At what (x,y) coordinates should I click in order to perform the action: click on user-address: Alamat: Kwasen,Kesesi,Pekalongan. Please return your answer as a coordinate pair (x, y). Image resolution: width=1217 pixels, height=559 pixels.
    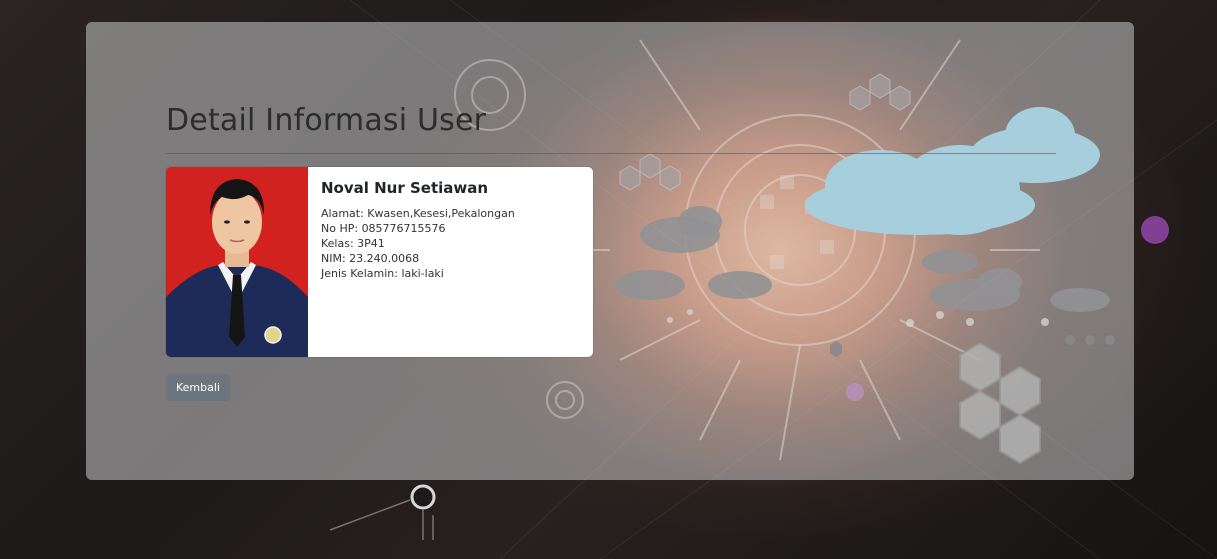
    Looking at the image, I should click on (418, 213).